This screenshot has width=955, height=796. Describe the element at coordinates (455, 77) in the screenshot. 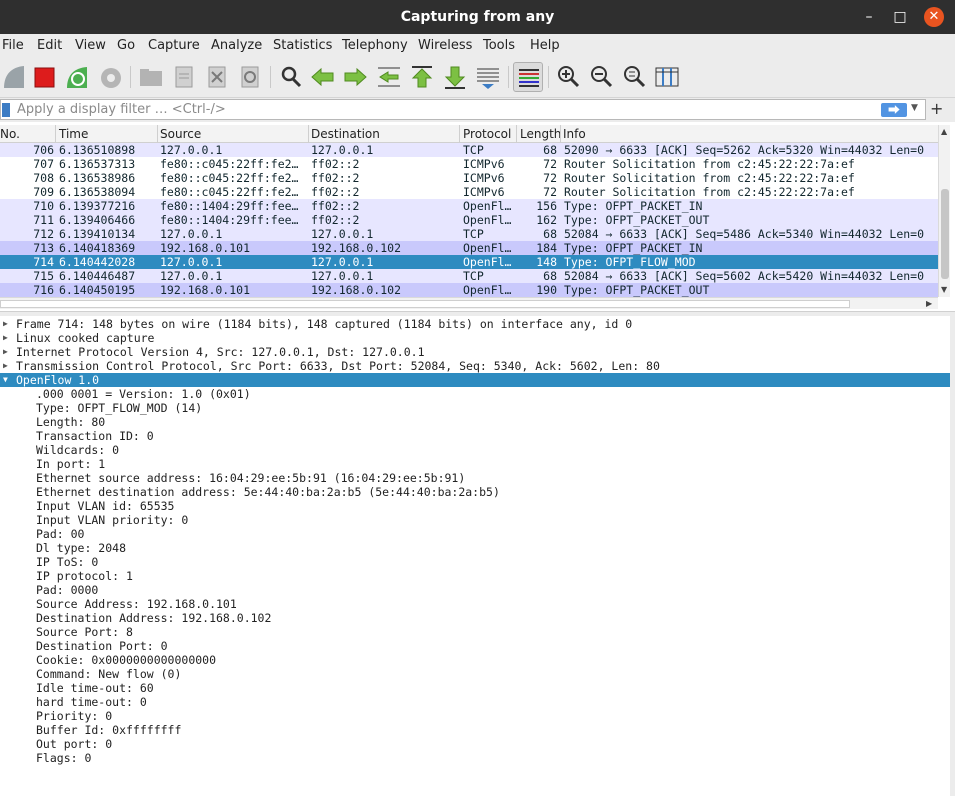

I see `last-packet-icon` at that location.